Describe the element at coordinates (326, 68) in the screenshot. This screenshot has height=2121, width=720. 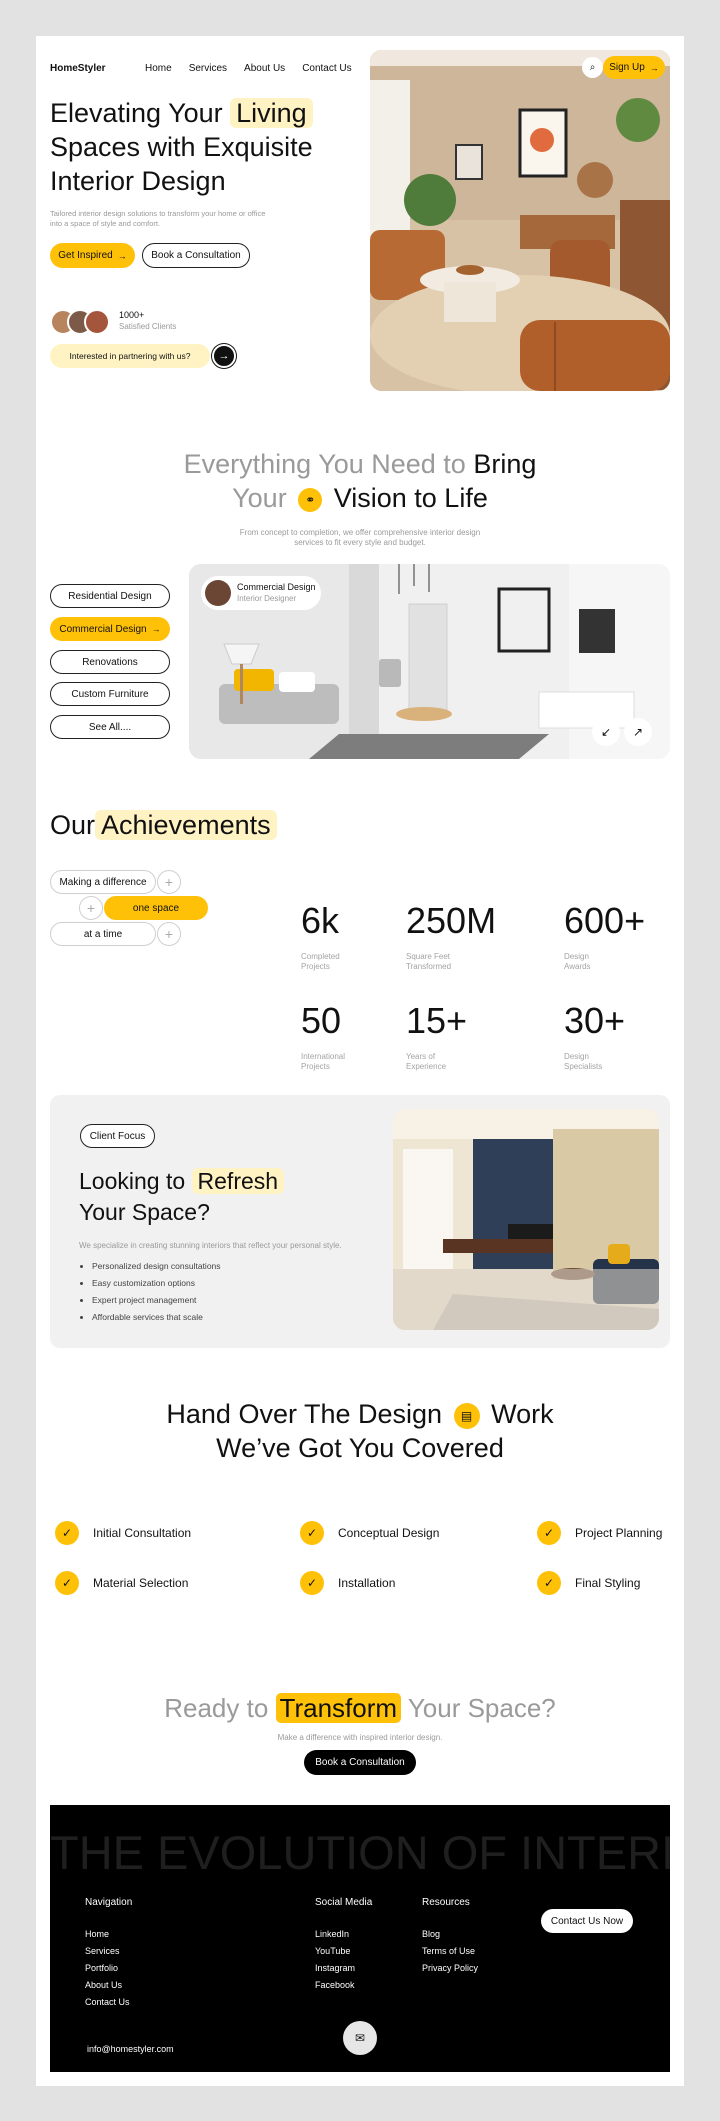
I see `nav-contact: Contact Us` at that location.